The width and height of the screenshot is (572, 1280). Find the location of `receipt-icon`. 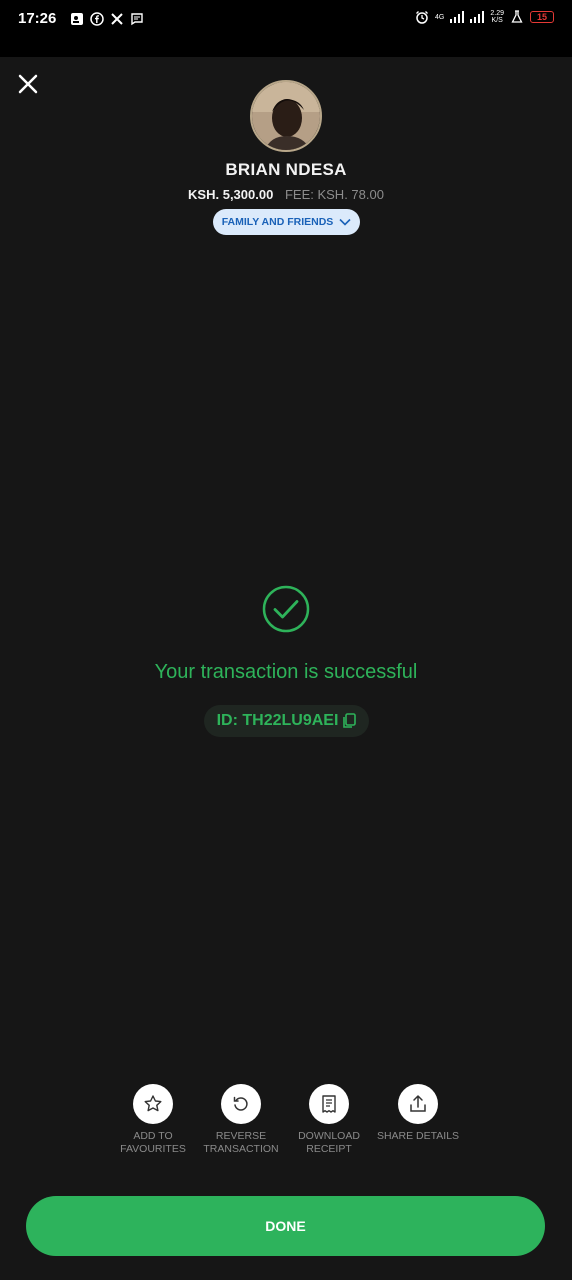

receipt-icon is located at coordinates (329, 1104).